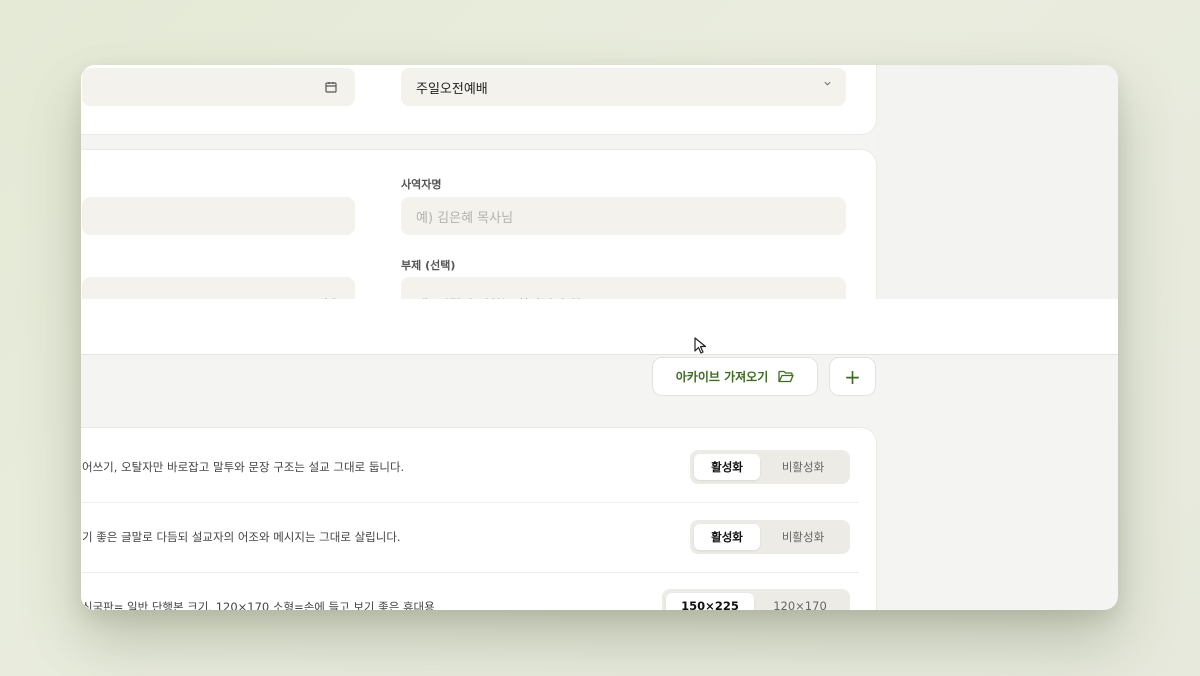 Image resolution: width=1200 pixels, height=676 pixels. What do you see at coordinates (700, 345) in the screenshot?
I see `cursor-icon` at bounding box center [700, 345].